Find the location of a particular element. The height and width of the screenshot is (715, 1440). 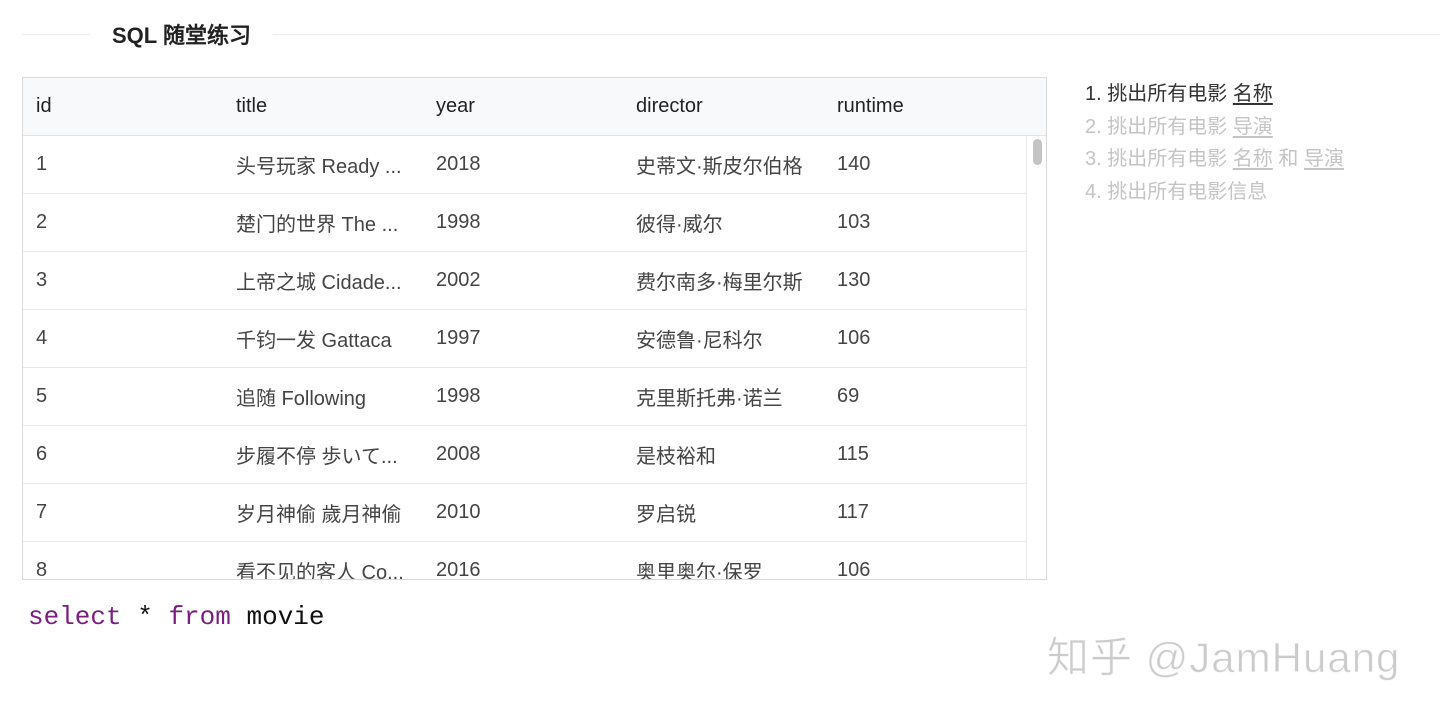

cell-director: 罗启锐 is located at coordinates (666, 515).